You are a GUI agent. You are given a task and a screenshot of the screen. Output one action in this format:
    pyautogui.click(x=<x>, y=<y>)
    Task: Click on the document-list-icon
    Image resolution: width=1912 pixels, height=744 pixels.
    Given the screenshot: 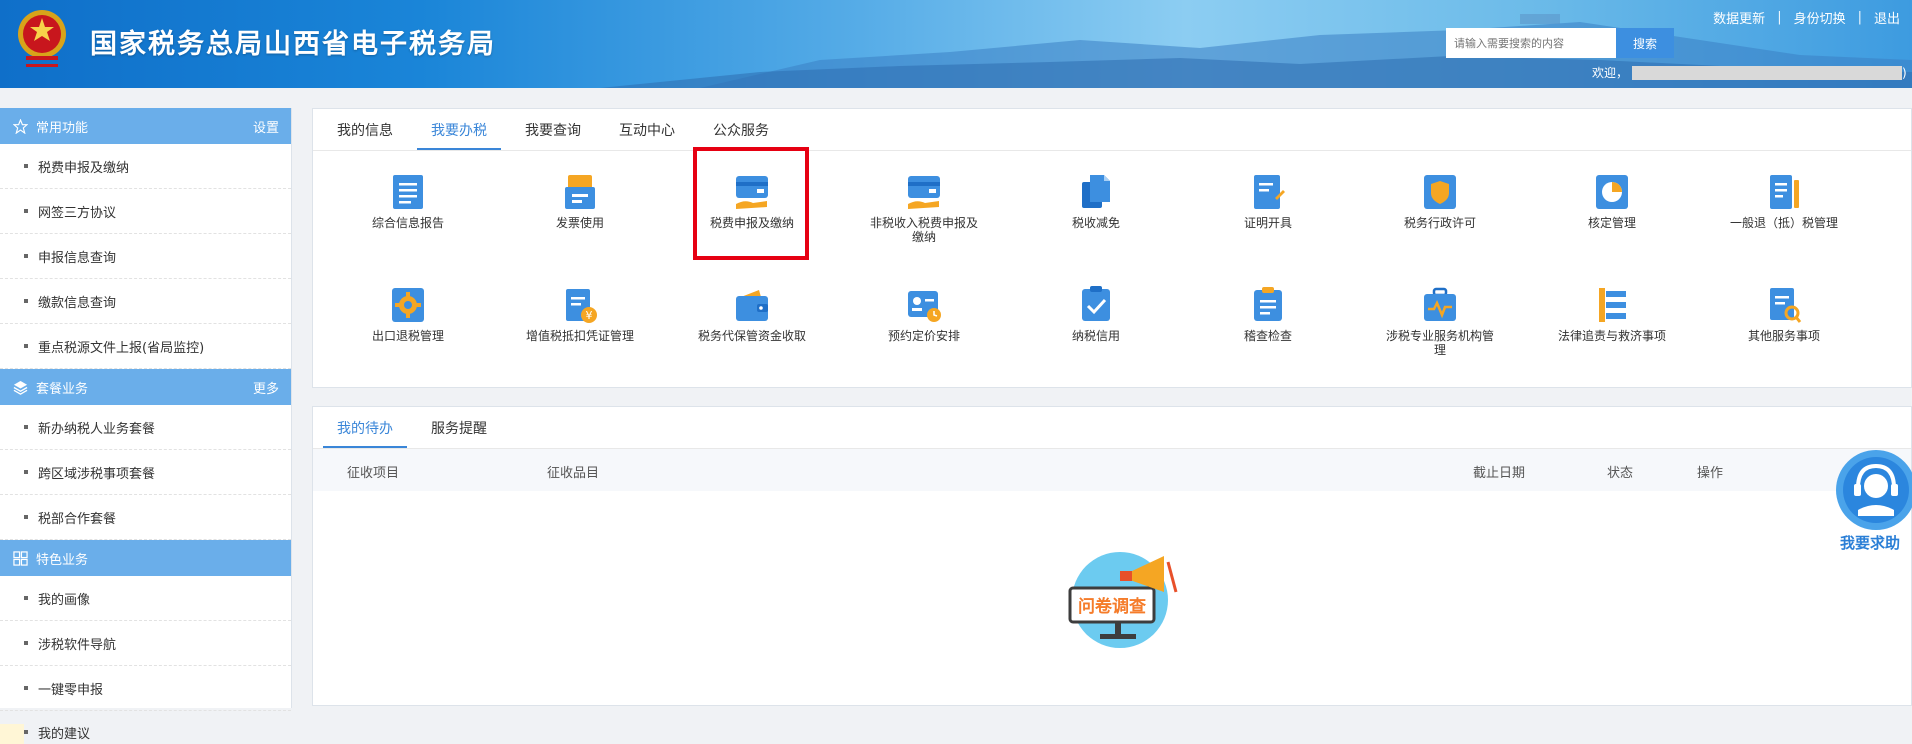 What is the action you would take?
    pyautogui.click(x=408, y=192)
    